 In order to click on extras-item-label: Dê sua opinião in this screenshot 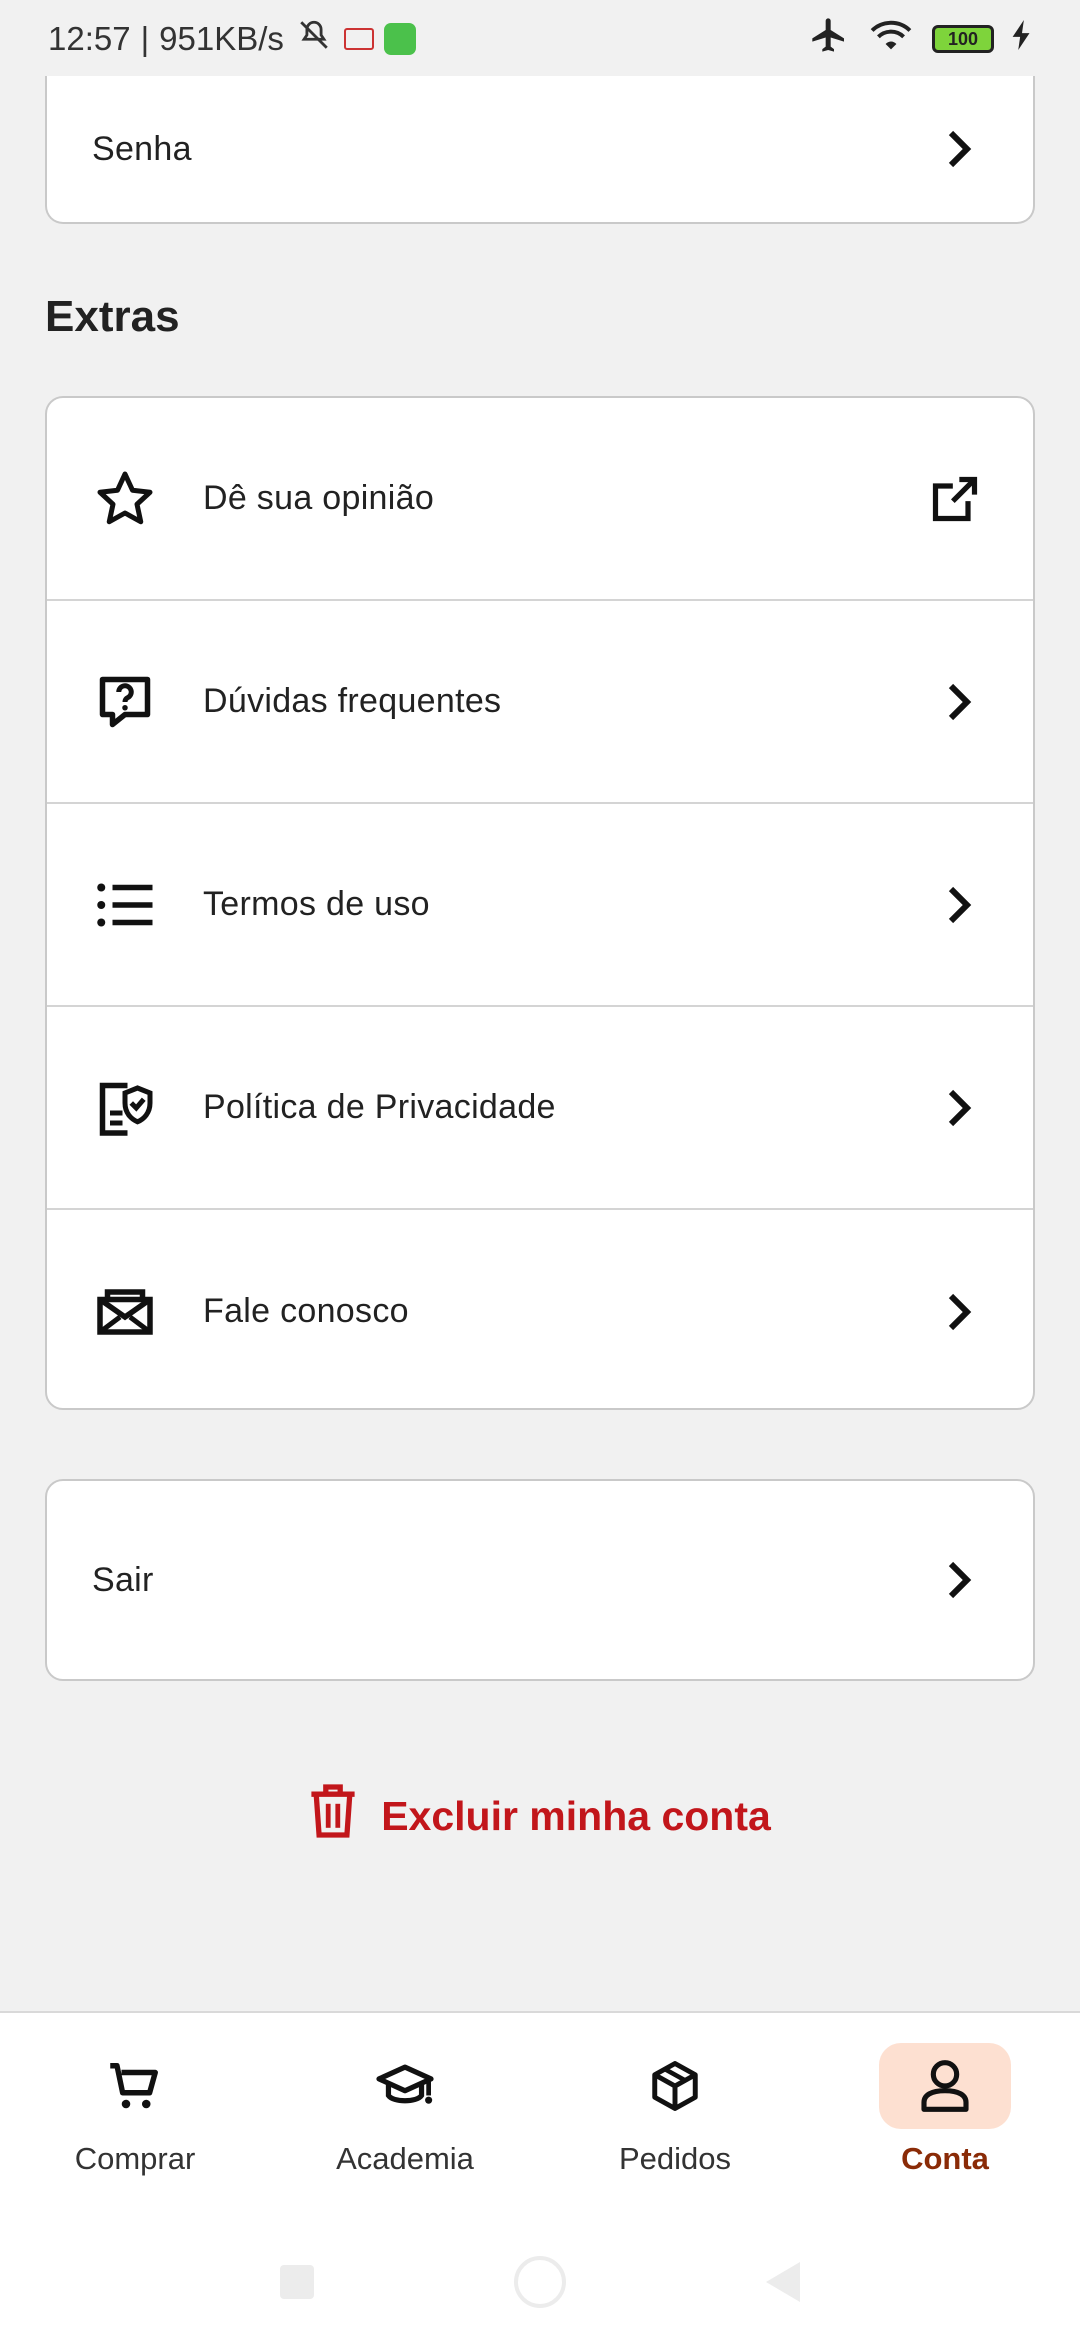, I will do `click(319, 498)`.